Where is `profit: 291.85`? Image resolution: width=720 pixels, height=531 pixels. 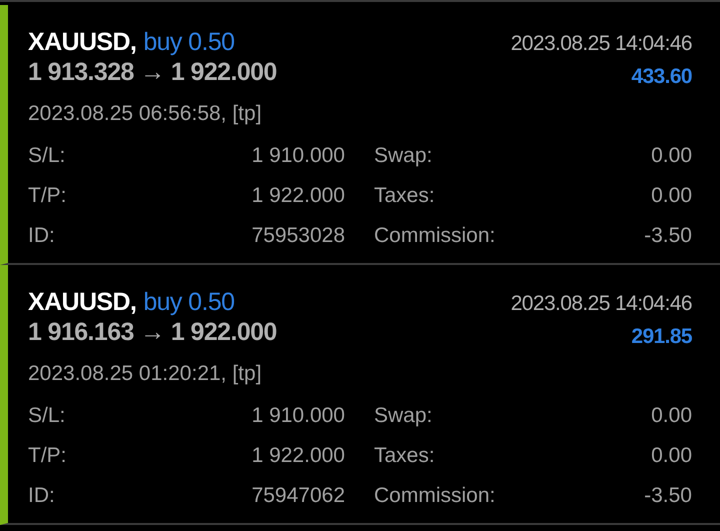
profit: 291.85 is located at coordinates (661, 337).